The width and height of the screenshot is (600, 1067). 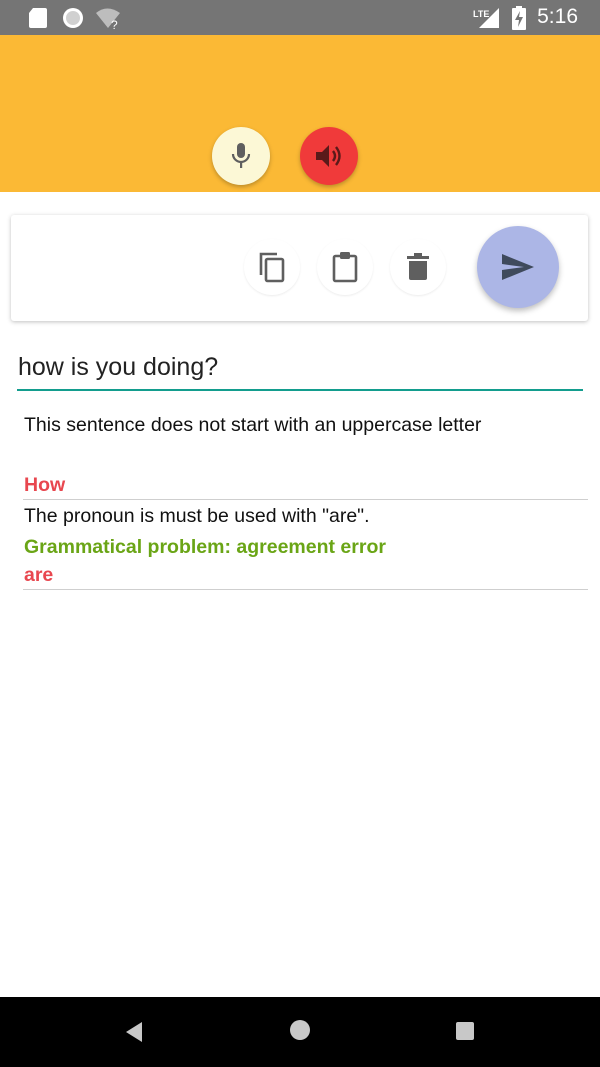 I want to click on trash-icon, so click(x=418, y=266).